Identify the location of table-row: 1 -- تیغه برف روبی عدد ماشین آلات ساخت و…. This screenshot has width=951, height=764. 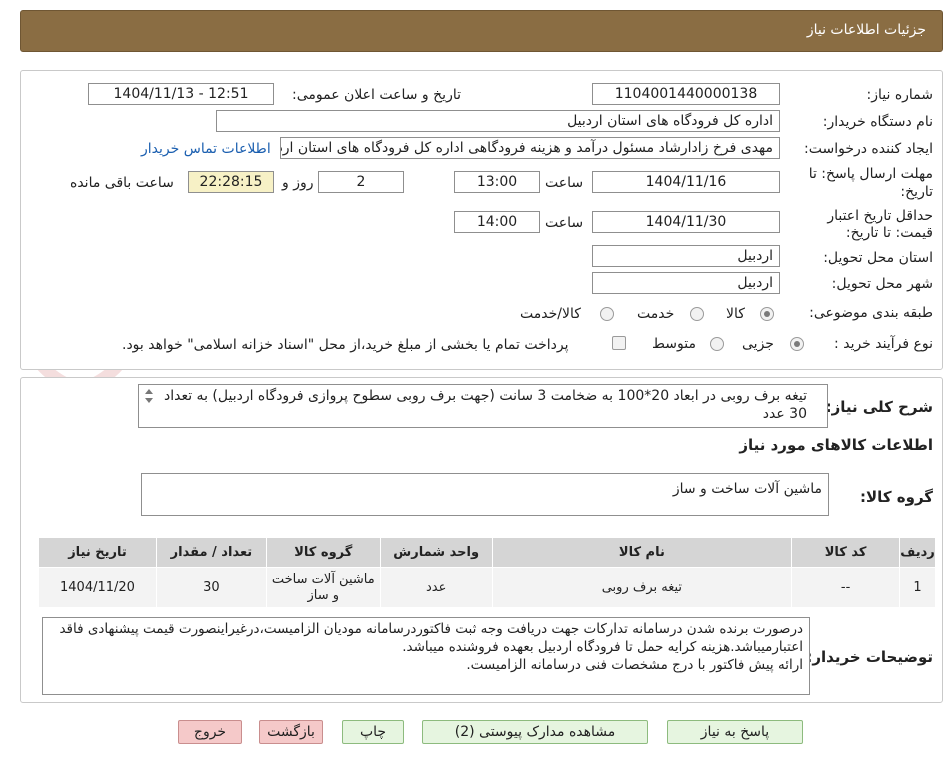
(487, 587).